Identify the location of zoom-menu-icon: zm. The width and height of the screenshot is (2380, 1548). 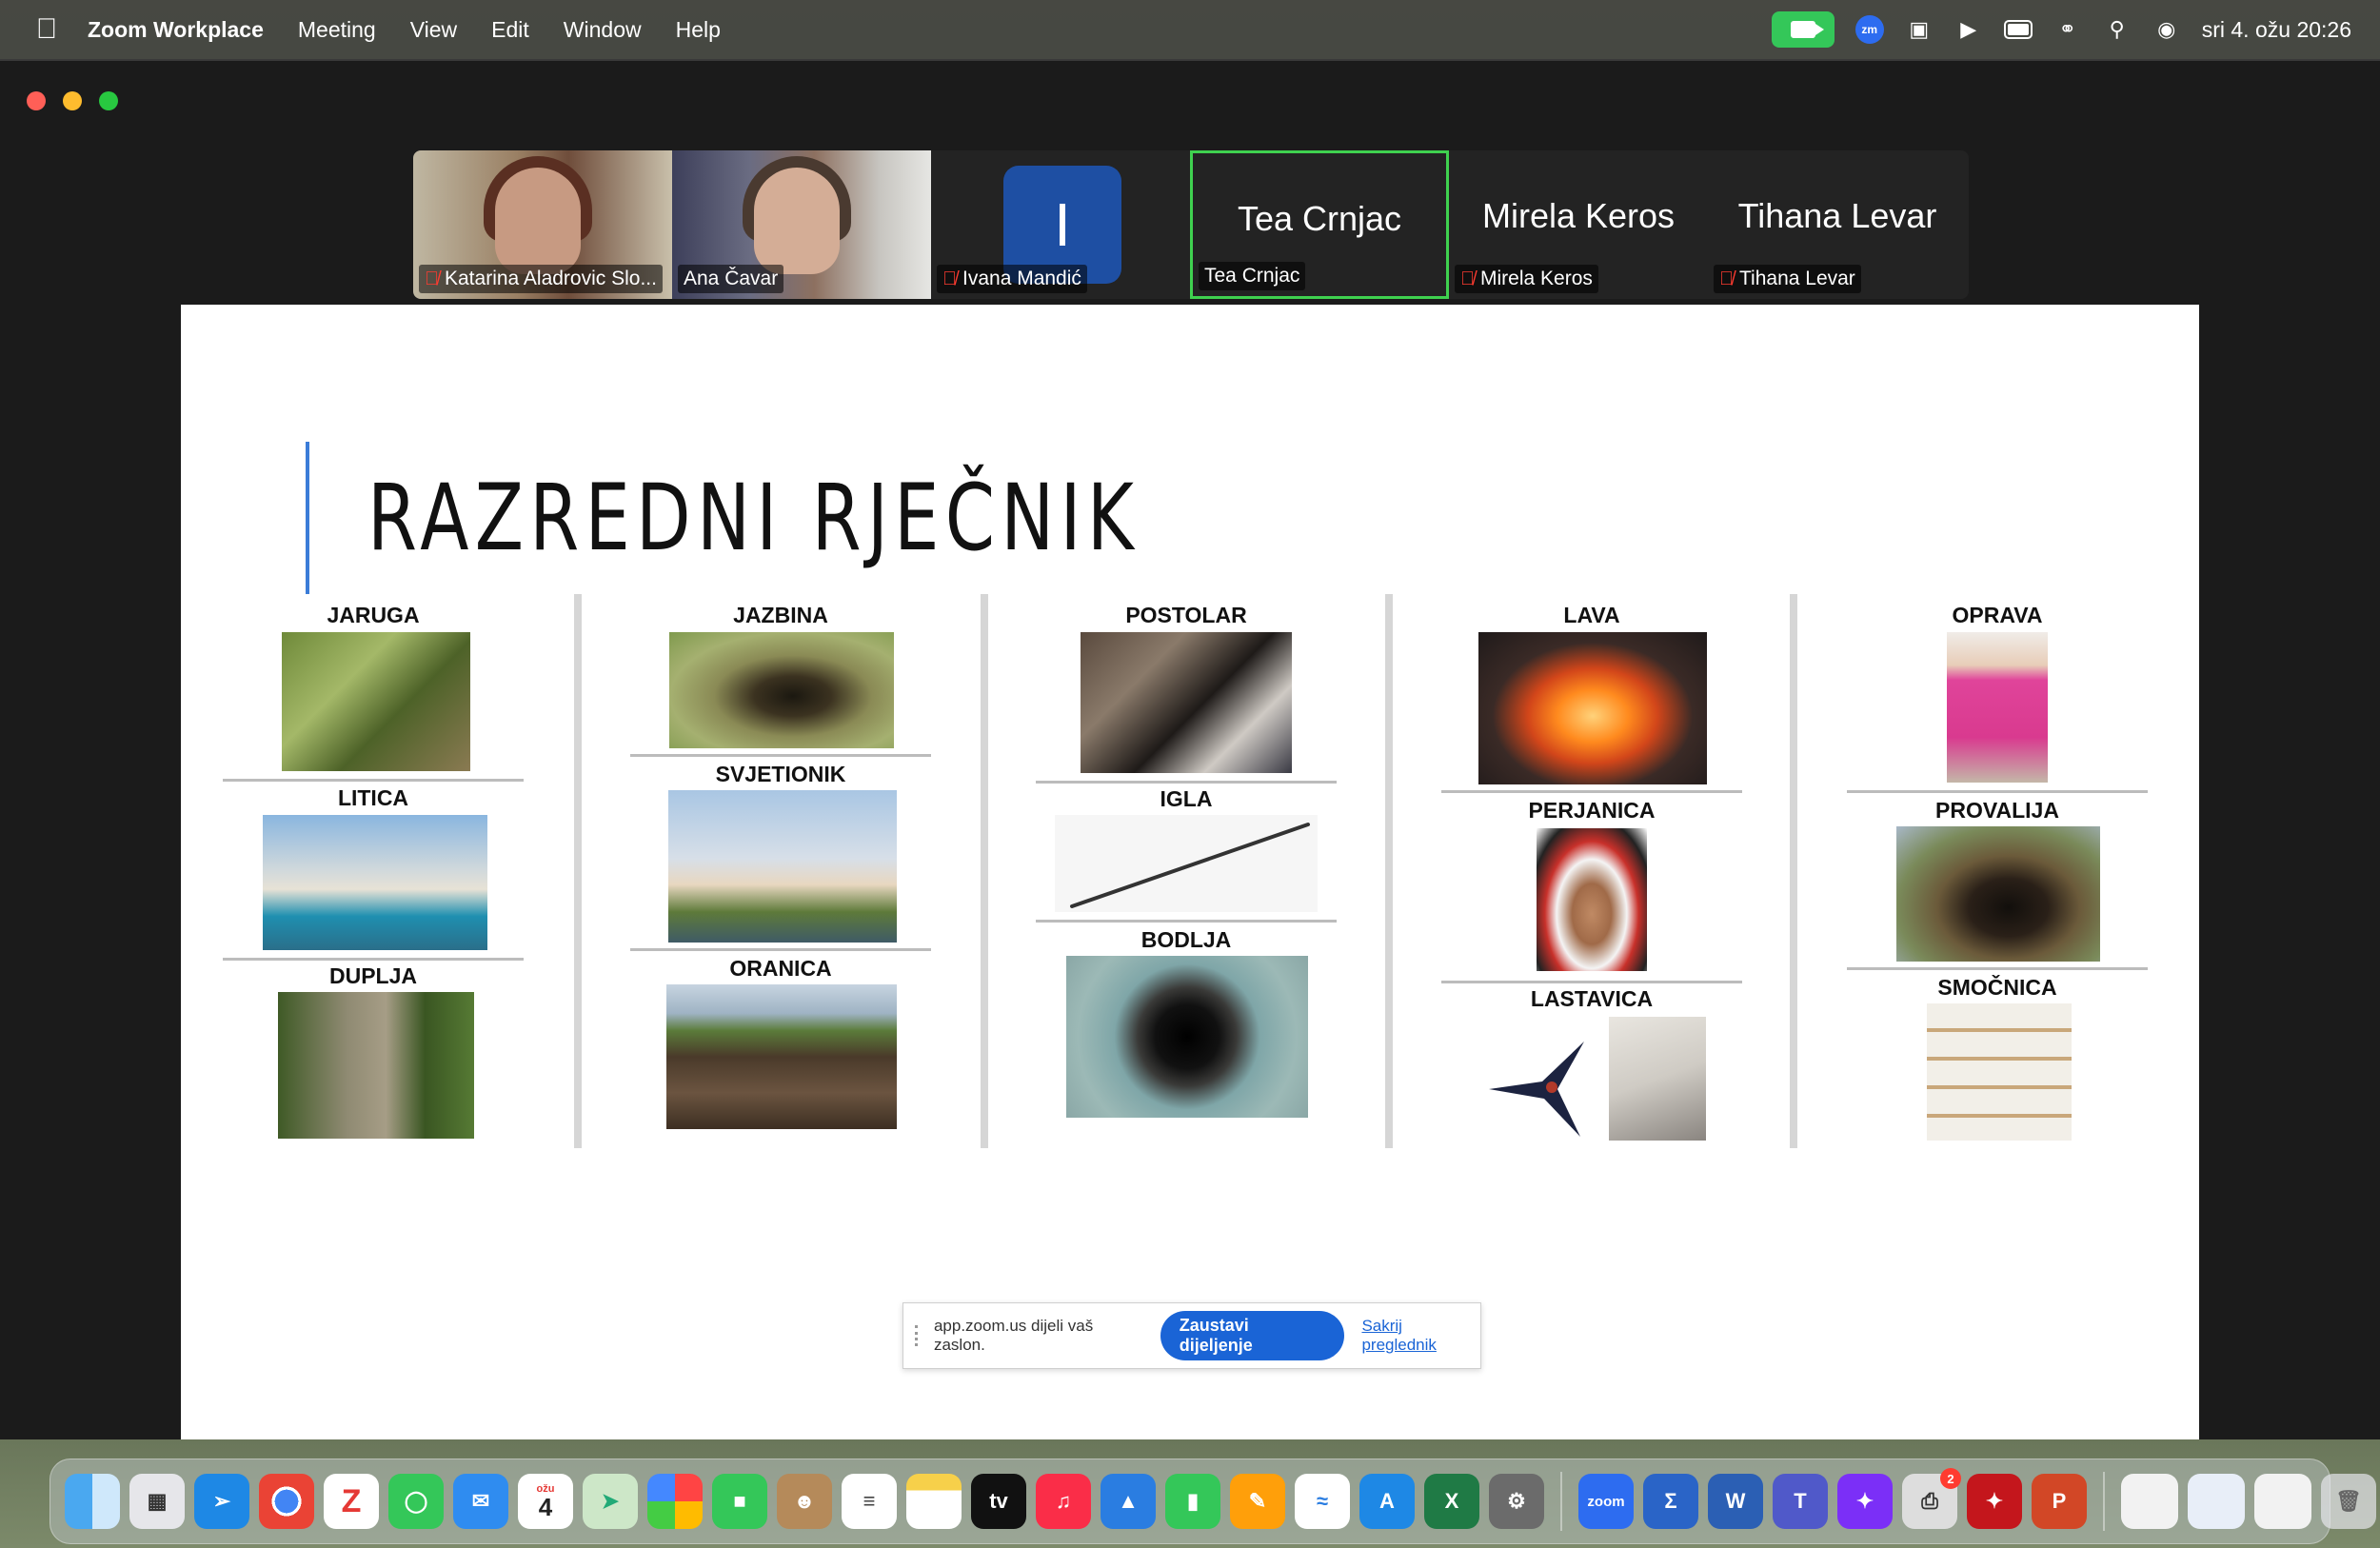
(1869, 30).